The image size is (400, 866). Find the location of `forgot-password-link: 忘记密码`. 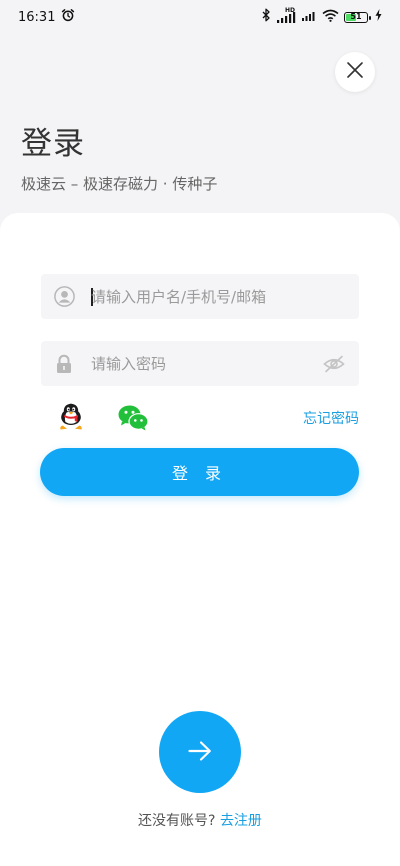

forgot-password-link: 忘记密码 is located at coordinates (331, 418).